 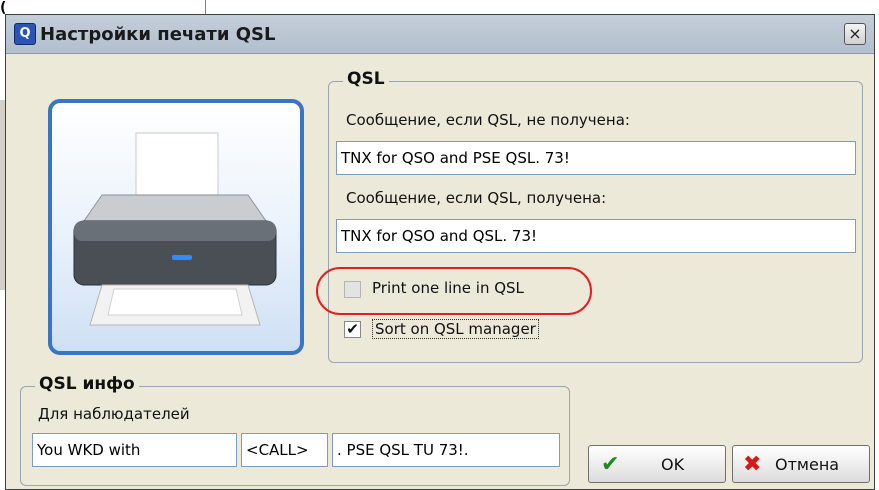 What do you see at coordinates (134, 450) in the screenshot?
I see `info-field-prefix: You WKD with` at bounding box center [134, 450].